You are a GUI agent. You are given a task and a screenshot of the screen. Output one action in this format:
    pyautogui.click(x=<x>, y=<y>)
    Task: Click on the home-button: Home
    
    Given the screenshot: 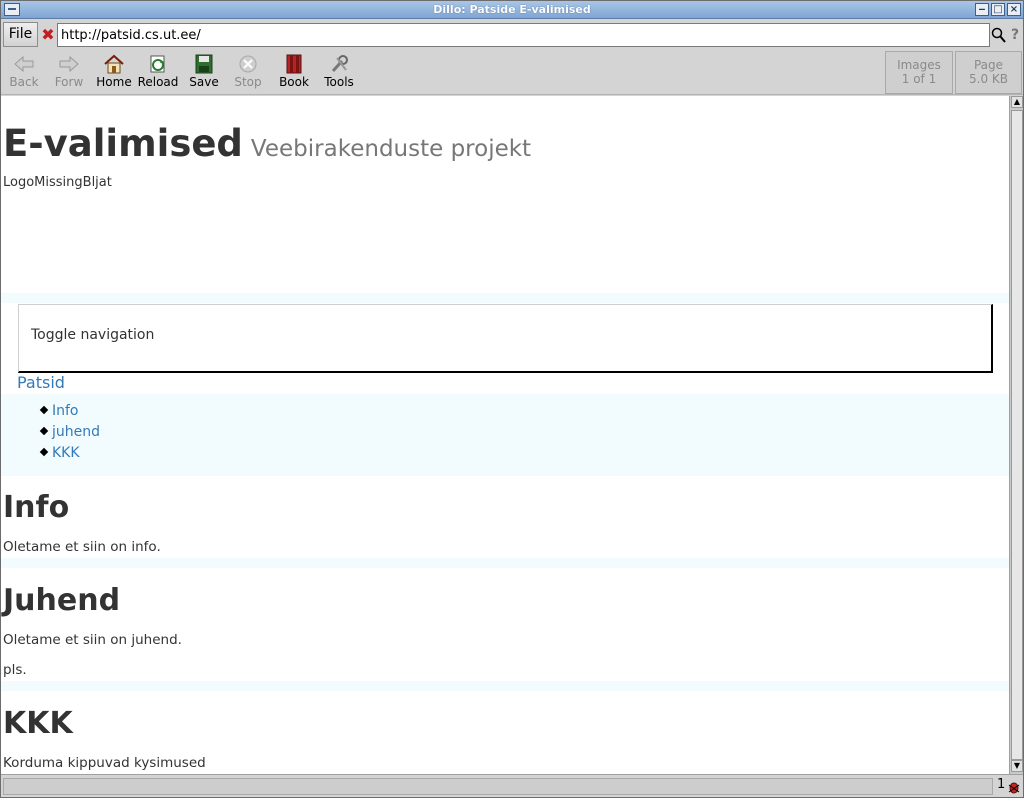 What is the action you would take?
    pyautogui.click(x=114, y=72)
    